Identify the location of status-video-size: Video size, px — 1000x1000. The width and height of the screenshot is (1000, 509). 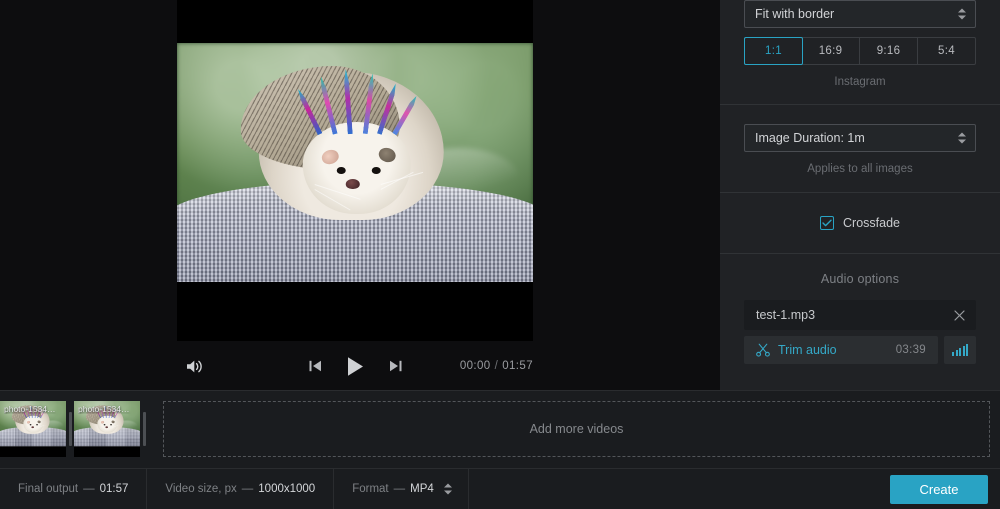
(241, 488).